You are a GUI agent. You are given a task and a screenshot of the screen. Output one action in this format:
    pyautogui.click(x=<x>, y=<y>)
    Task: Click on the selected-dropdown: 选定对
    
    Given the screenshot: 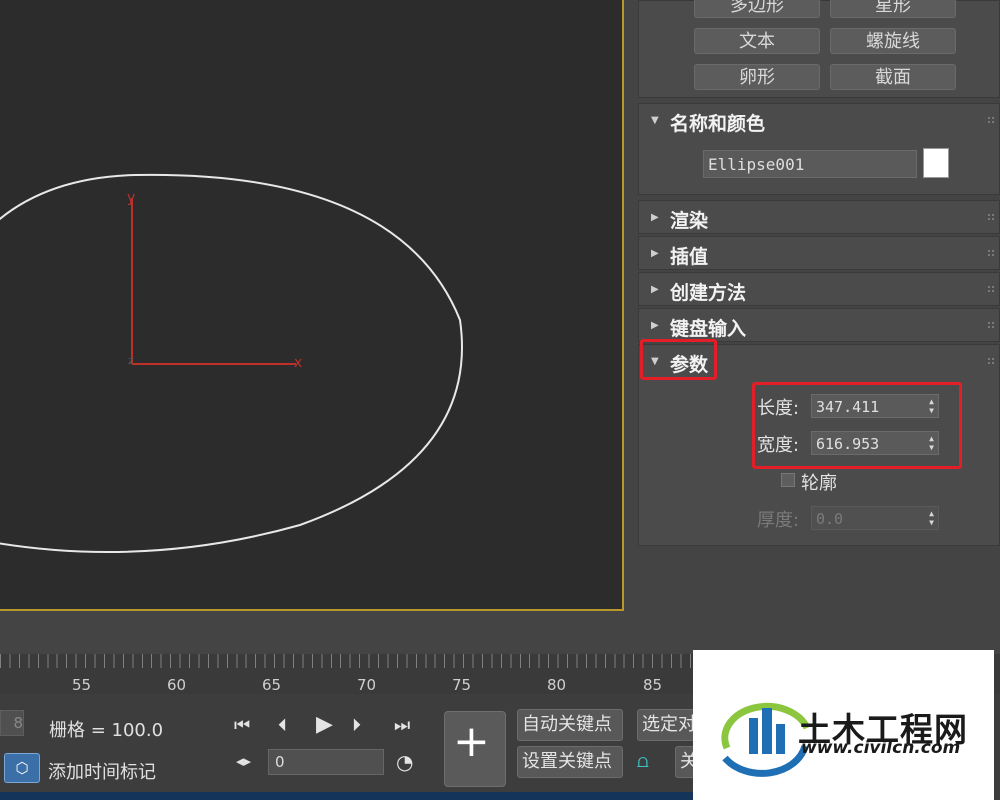 What is the action you would take?
    pyautogui.click(x=667, y=725)
    